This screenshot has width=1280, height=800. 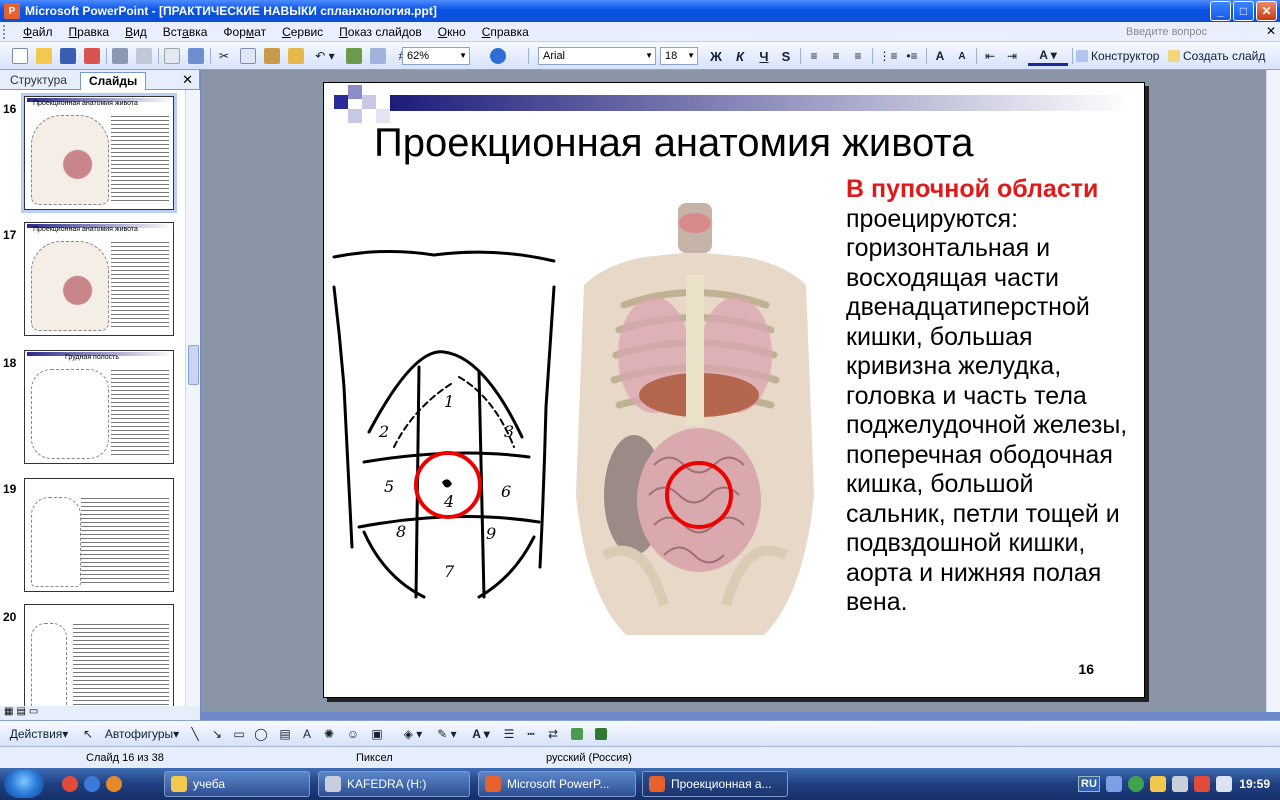 I want to click on designer-button: Конструктор, so click(x=1120, y=56).